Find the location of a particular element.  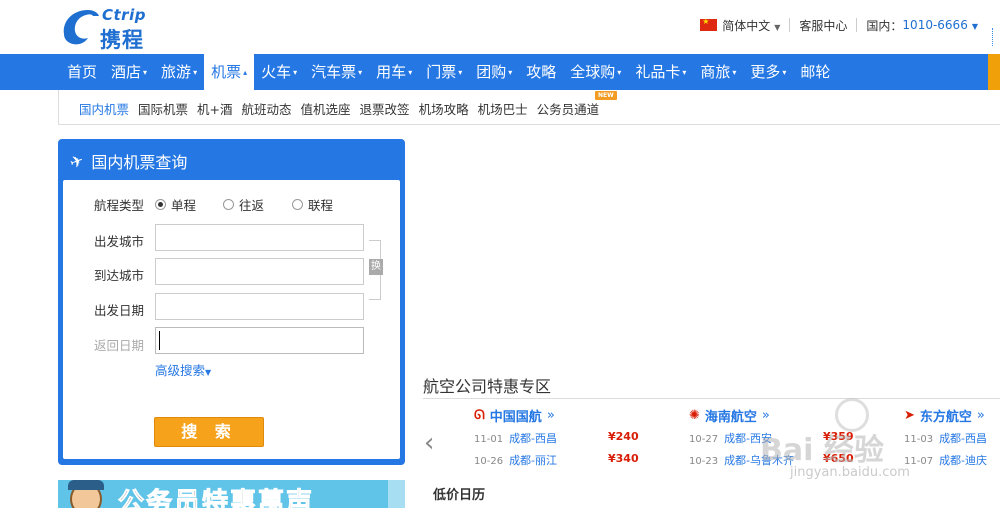

phone-number: 1010-6666 ▼ is located at coordinates (940, 25).